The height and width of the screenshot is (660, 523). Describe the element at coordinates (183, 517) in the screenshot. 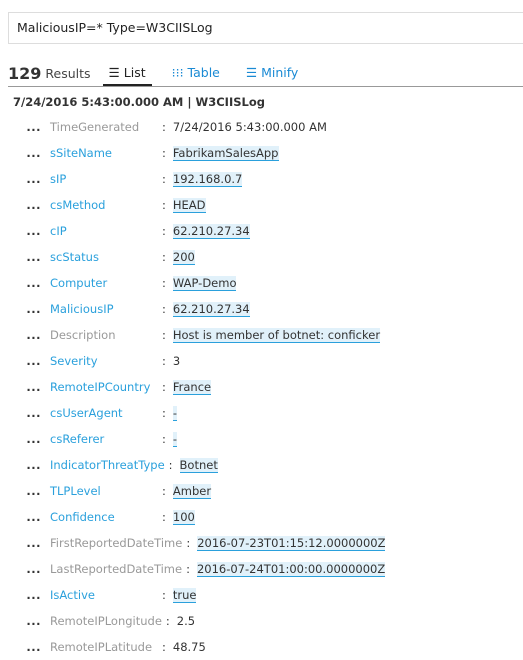

I see `field-value: 100` at that location.